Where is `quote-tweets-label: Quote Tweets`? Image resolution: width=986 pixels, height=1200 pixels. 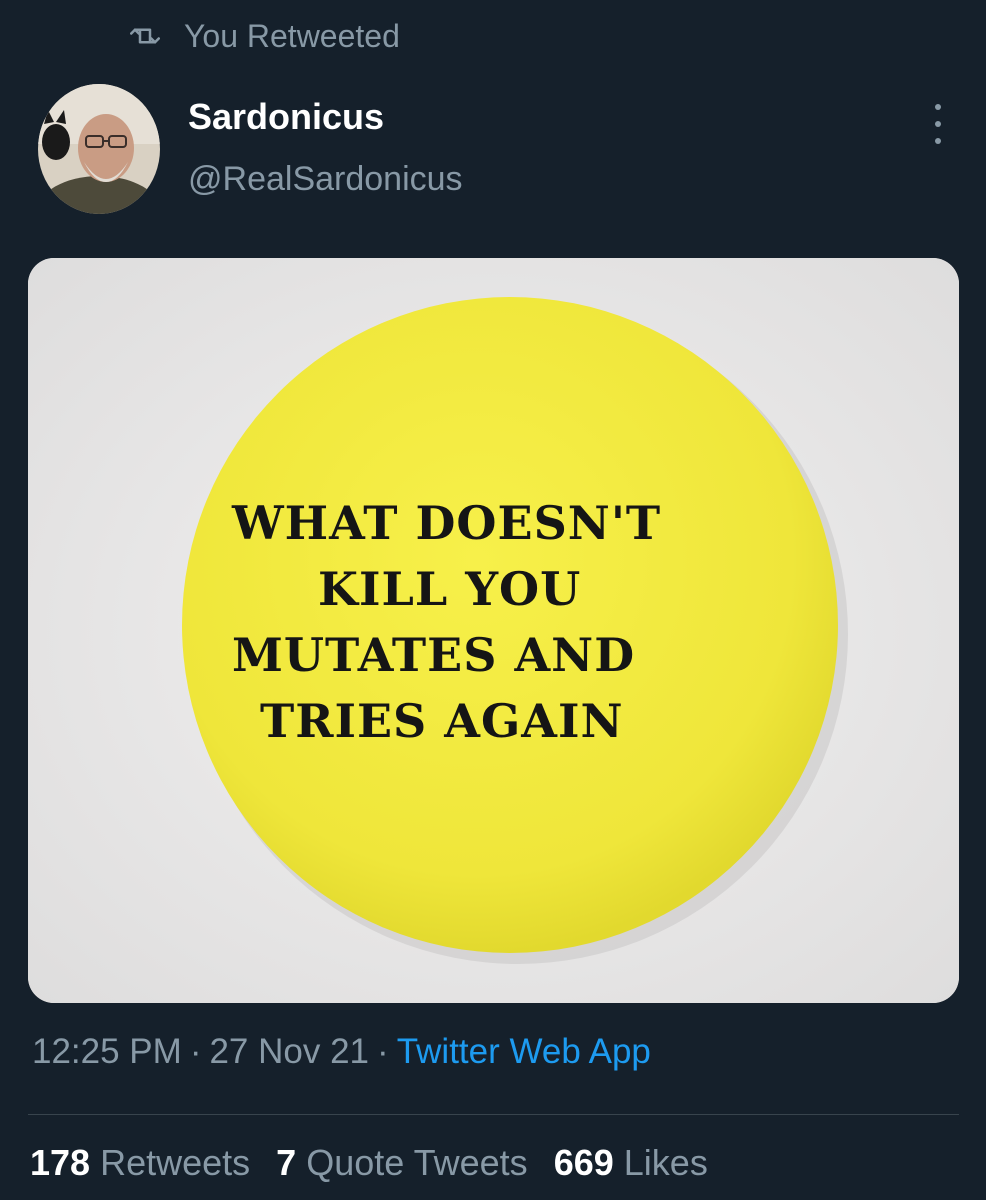
quote-tweets-label: Quote Tweets is located at coordinates (417, 1162).